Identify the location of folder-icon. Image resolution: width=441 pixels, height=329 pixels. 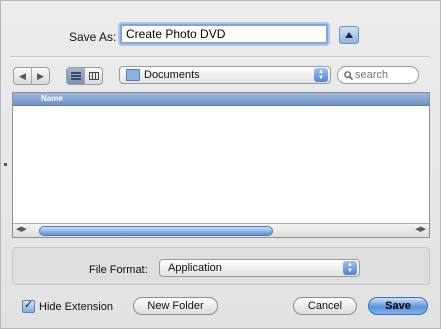
(133, 75).